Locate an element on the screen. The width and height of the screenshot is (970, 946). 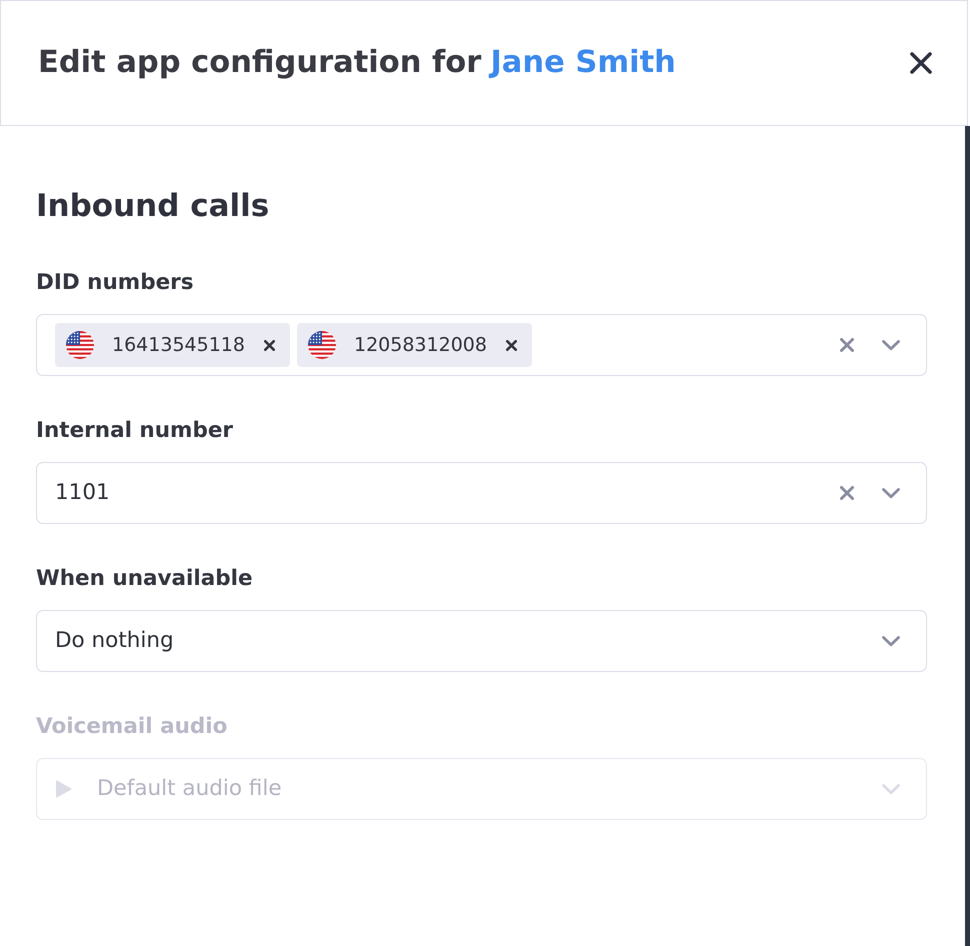
play-icon is located at coordinates (63, 789).